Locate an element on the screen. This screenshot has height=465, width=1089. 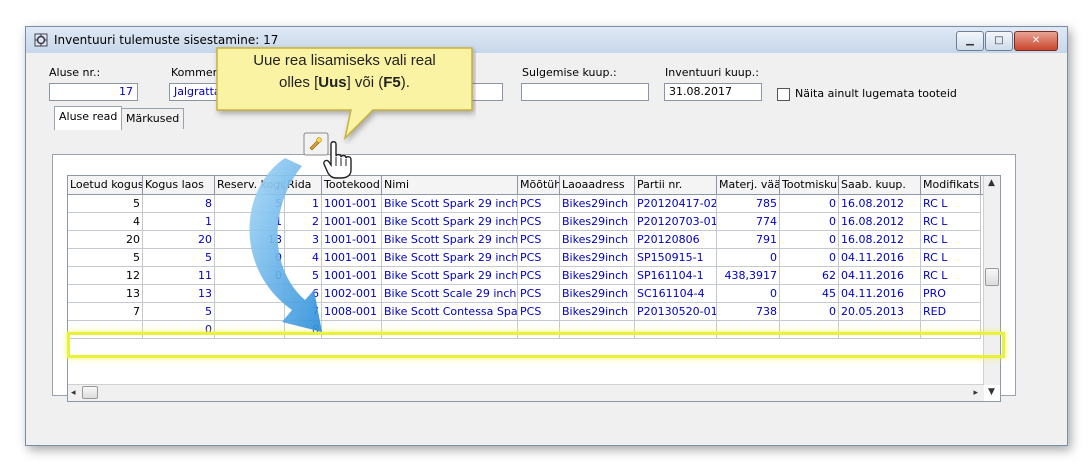
table-cell: 785 is located at coordinates (748, 204).